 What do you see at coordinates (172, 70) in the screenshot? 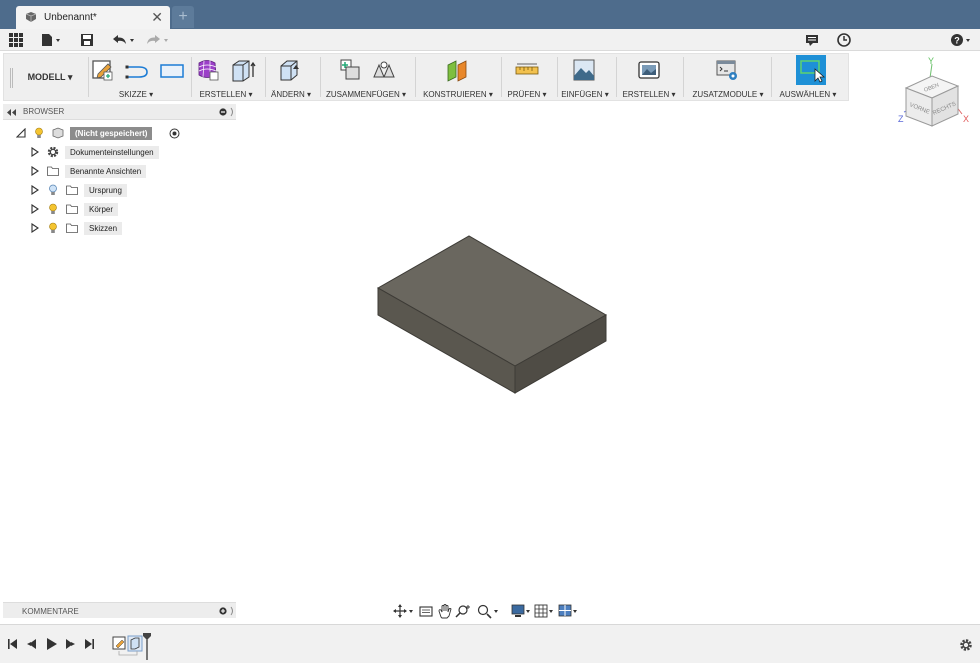
I see `sketch-rectangle-icon` at bounding box center [172, 70].